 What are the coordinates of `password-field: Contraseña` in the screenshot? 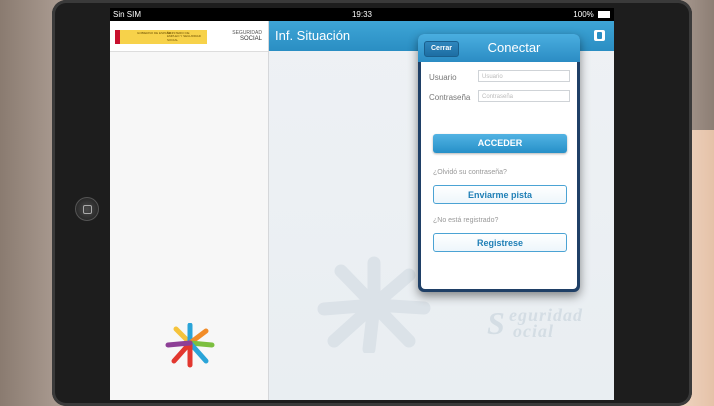 It's located at (524, 96).